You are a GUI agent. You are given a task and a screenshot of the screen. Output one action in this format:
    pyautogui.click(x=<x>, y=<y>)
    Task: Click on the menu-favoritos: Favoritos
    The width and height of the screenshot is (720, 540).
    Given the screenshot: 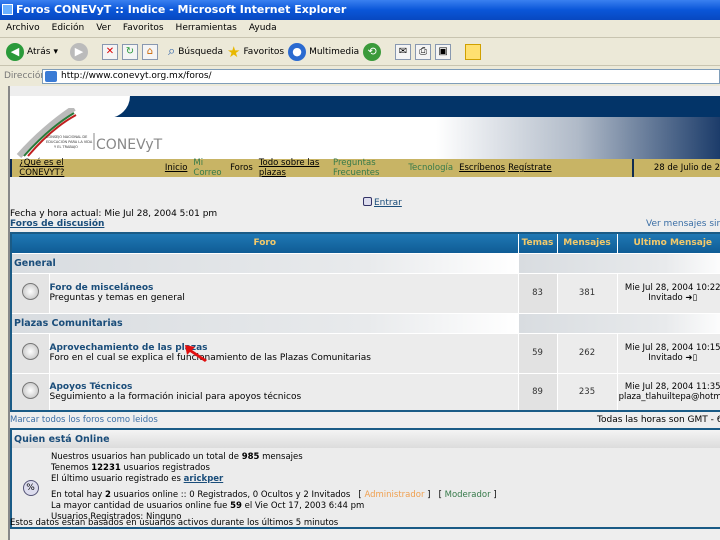 What is the action you would take?
    pyautogui.click(x=143, y=28)
    